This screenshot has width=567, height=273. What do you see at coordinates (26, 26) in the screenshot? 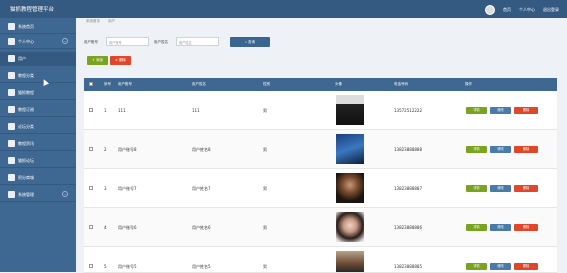
I see `sidebar-item-label: 系统首页` at bounding box center [26, 26].